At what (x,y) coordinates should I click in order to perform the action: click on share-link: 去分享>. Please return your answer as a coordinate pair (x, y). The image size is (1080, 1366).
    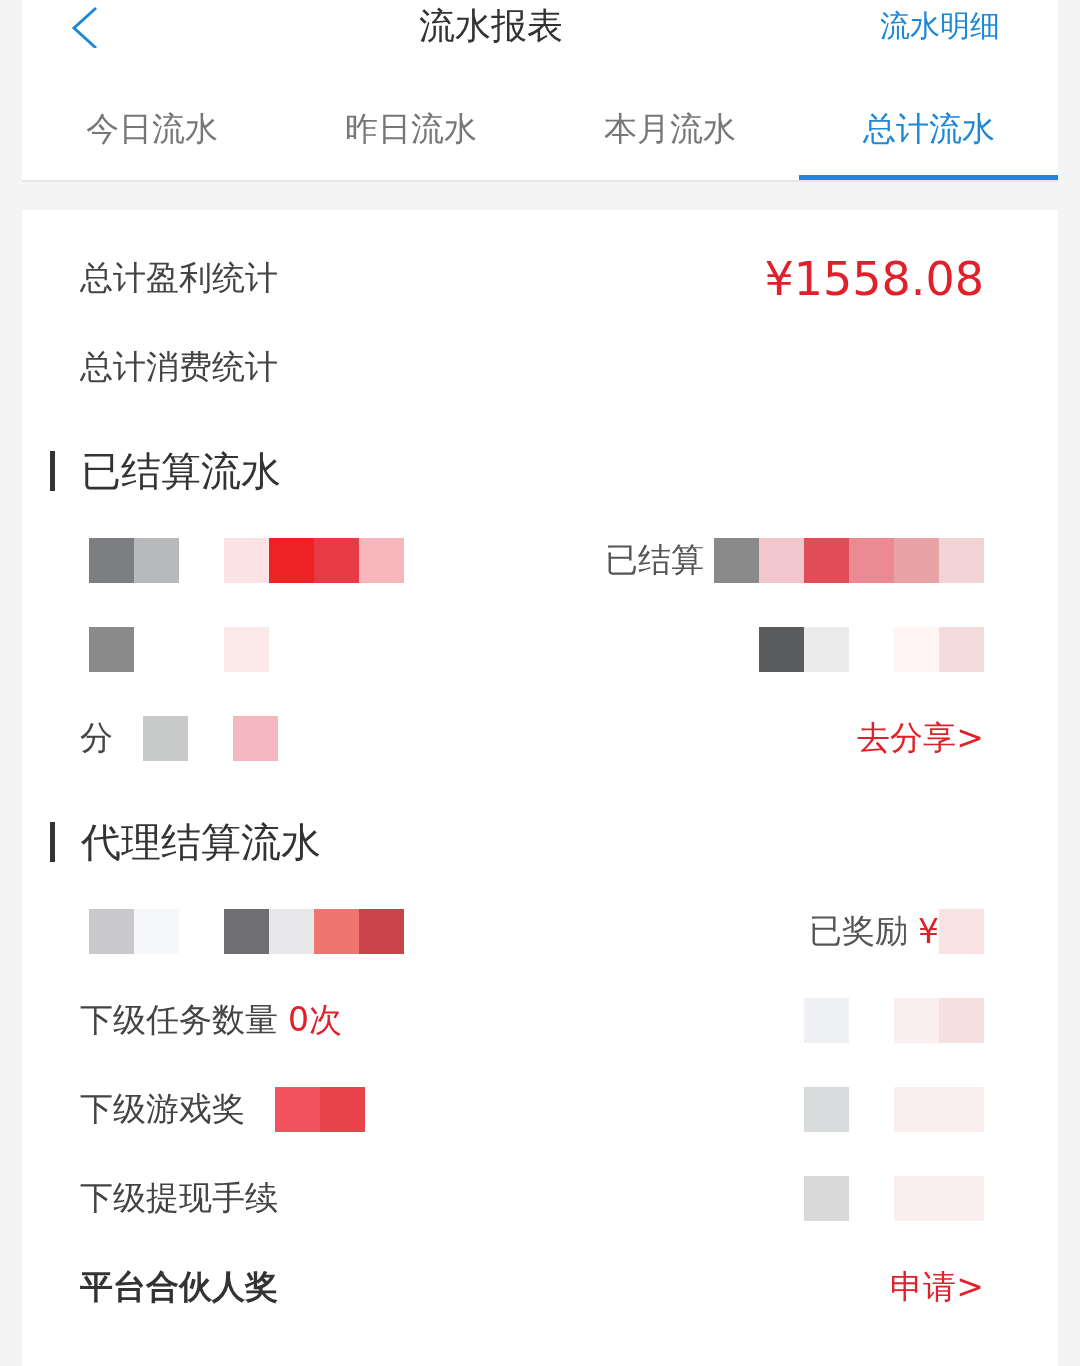
    Looking at the image, I should click on (920, 738).